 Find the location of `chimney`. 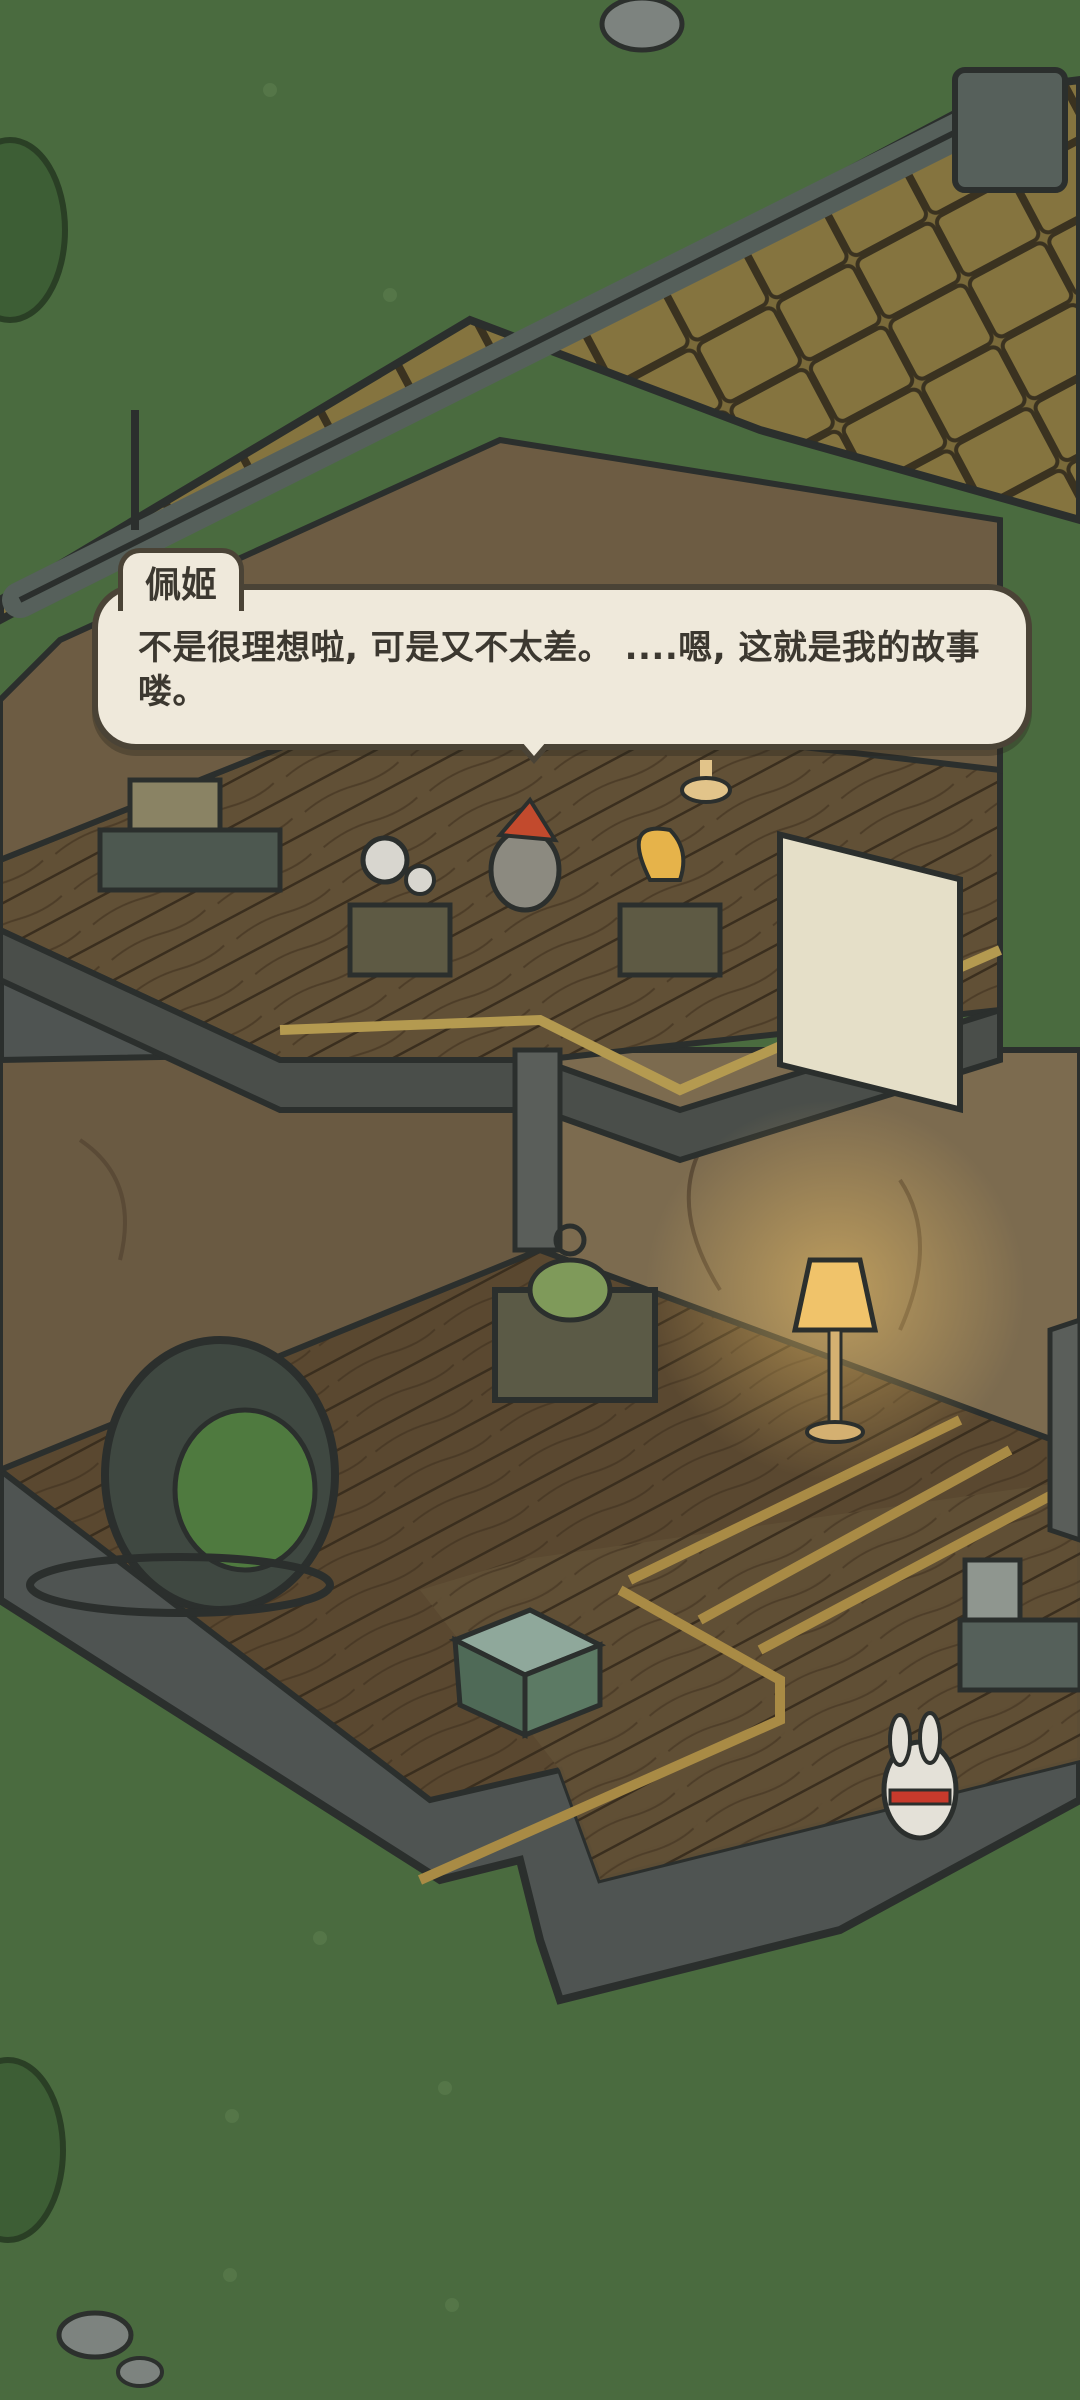

chimney is located at coordinates (1010, 130).